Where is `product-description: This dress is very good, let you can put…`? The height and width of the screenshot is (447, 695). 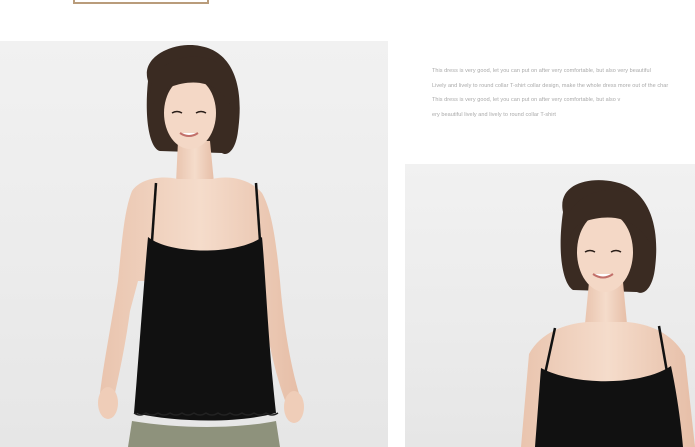 product-description: This dress is very good, let you can put… is located at coordinates (563, 93).